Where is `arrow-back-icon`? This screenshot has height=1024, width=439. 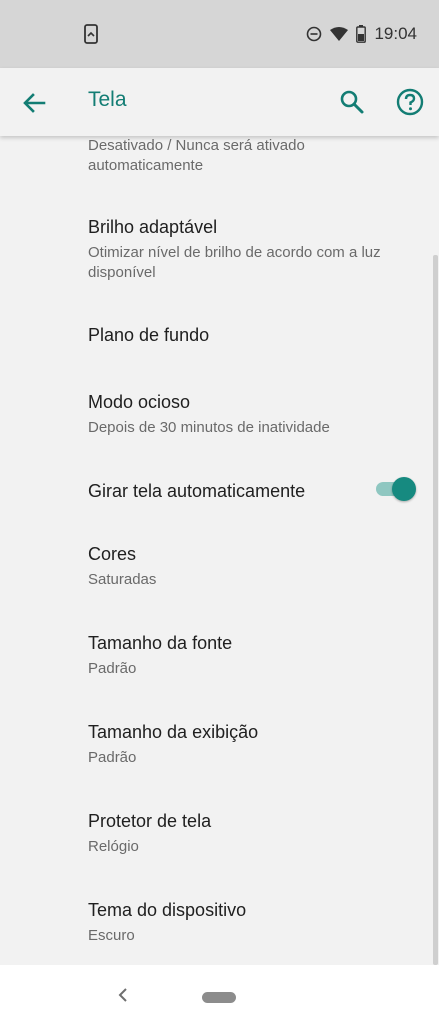 arrow-back-icon is located at coordinates (34, 103).